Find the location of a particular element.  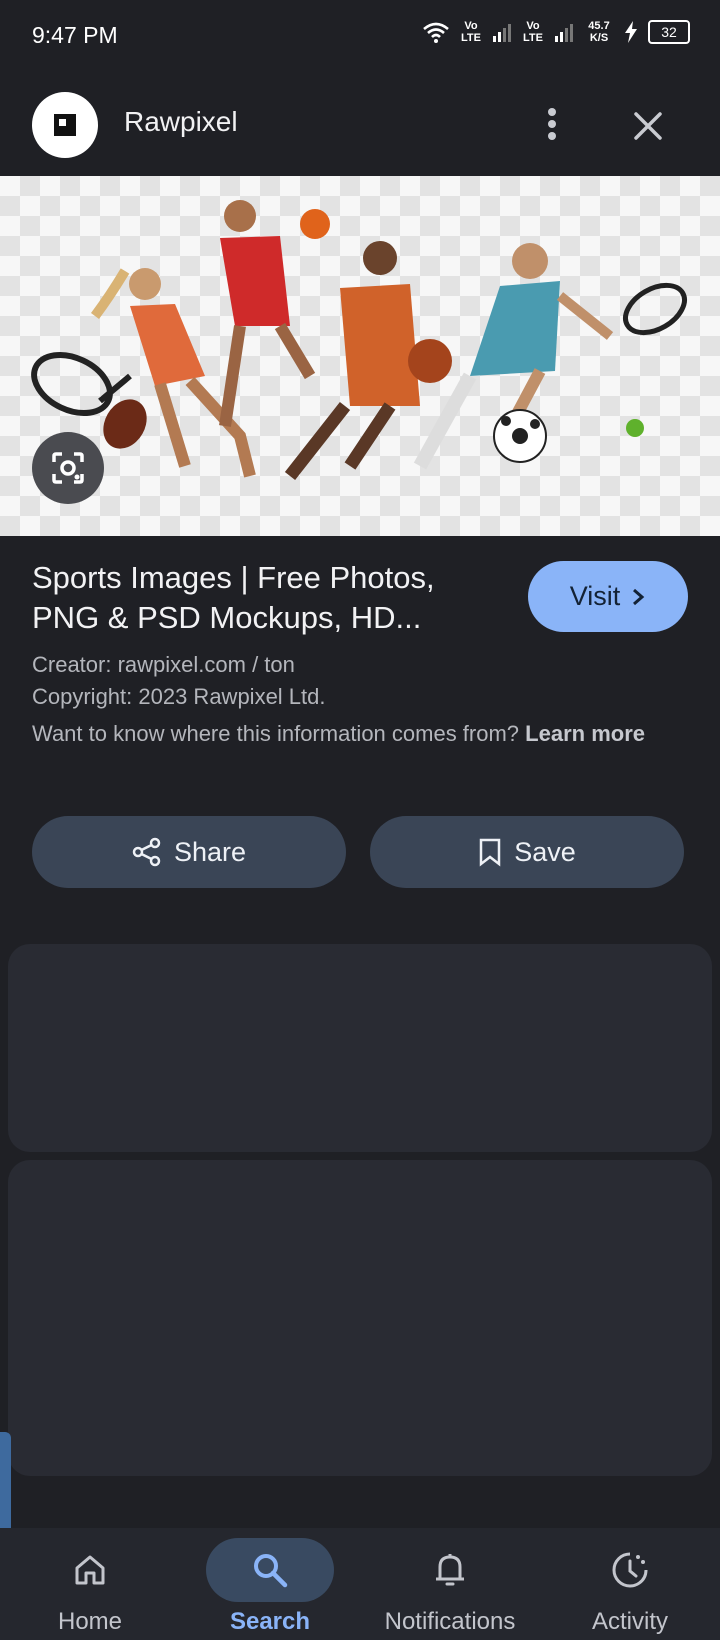

more-options-button is located at coordinates (552, 124).